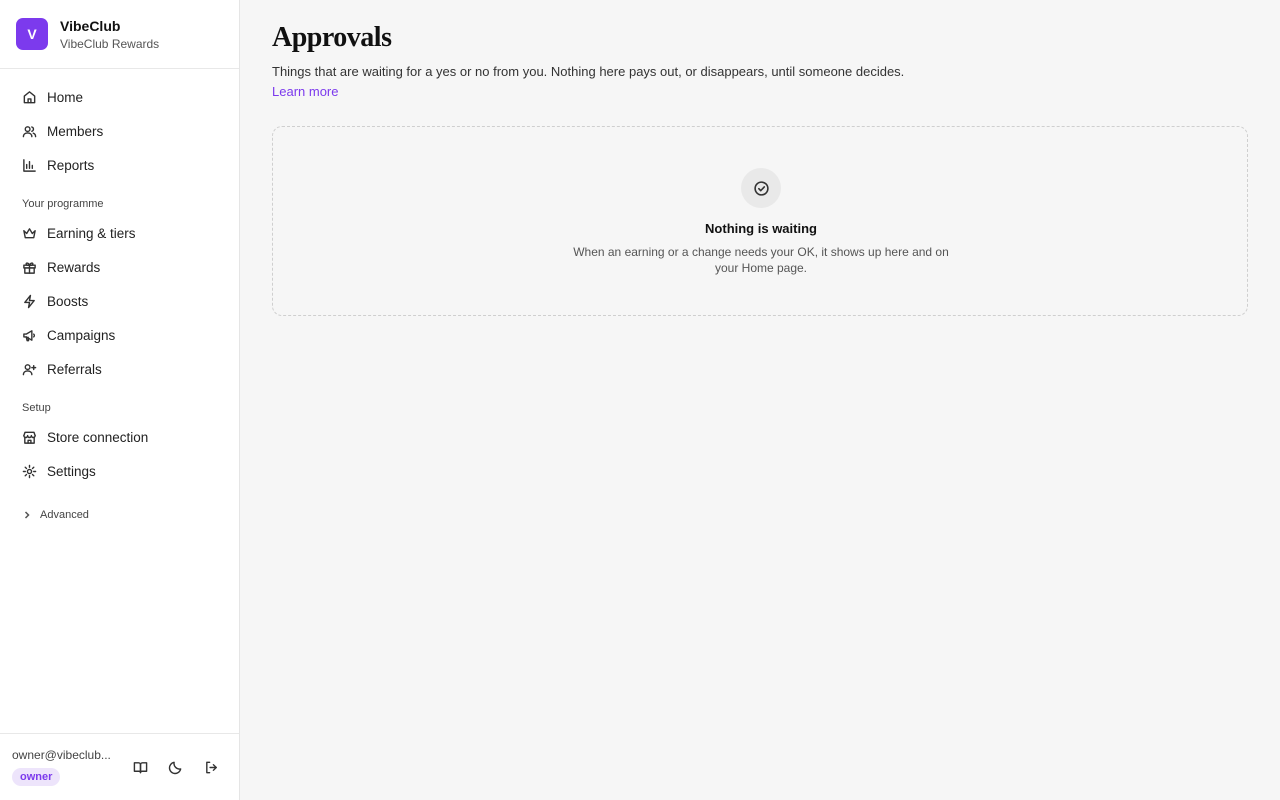  I want to click on sidebar-item-rewards: Rewards, so click(119, 267).